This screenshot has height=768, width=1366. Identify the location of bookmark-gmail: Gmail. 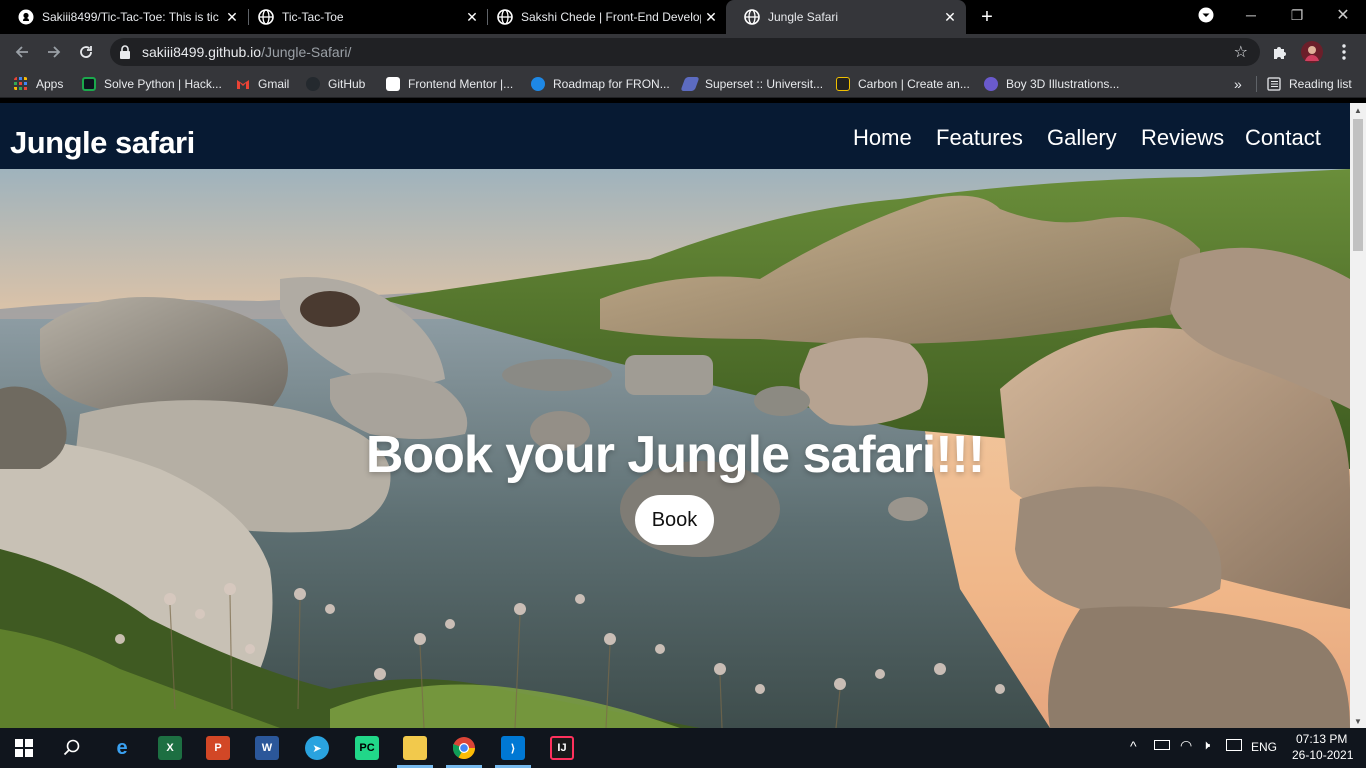
(262, 84).